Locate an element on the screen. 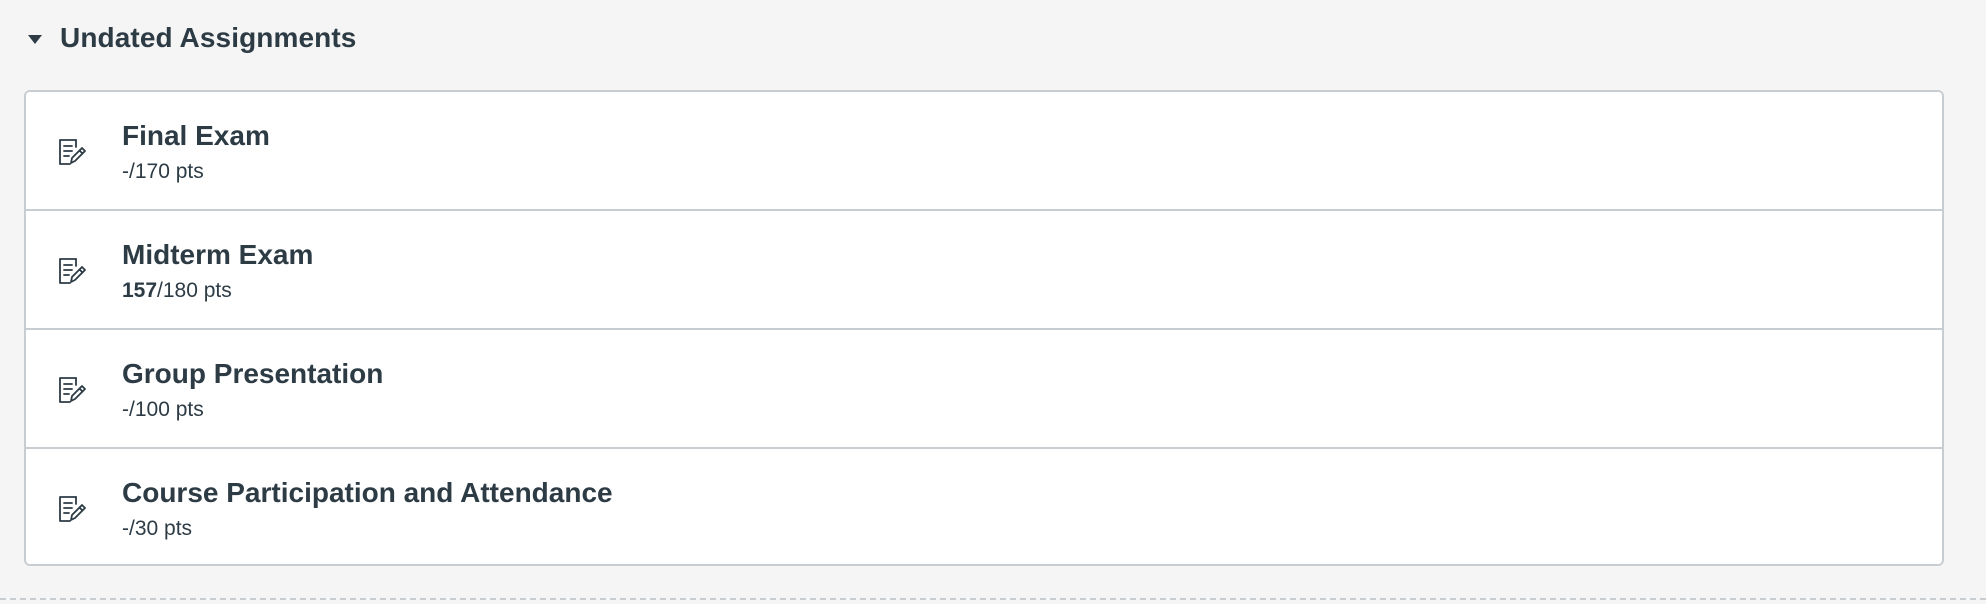 The width and height of the screenshot is (1986, 604). score-possible: /100 pts is located at coordinates (166, 409).